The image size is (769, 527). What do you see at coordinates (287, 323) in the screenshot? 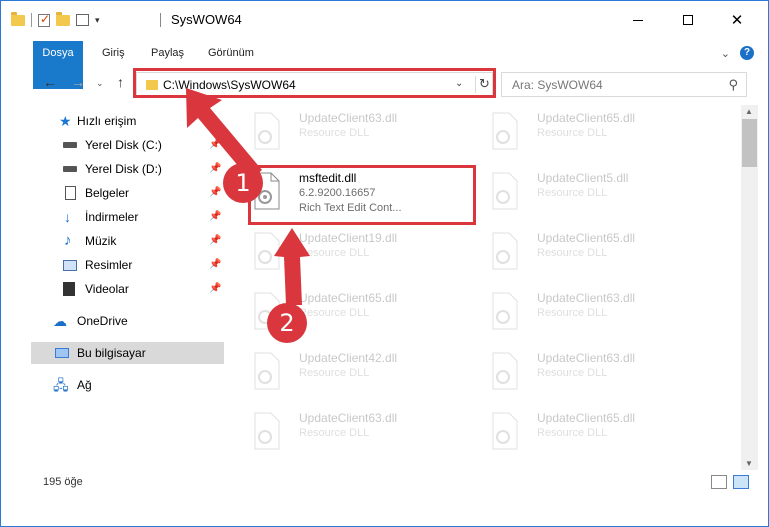
I see `step-2-callout: 2` at bounding box center [287, 323].